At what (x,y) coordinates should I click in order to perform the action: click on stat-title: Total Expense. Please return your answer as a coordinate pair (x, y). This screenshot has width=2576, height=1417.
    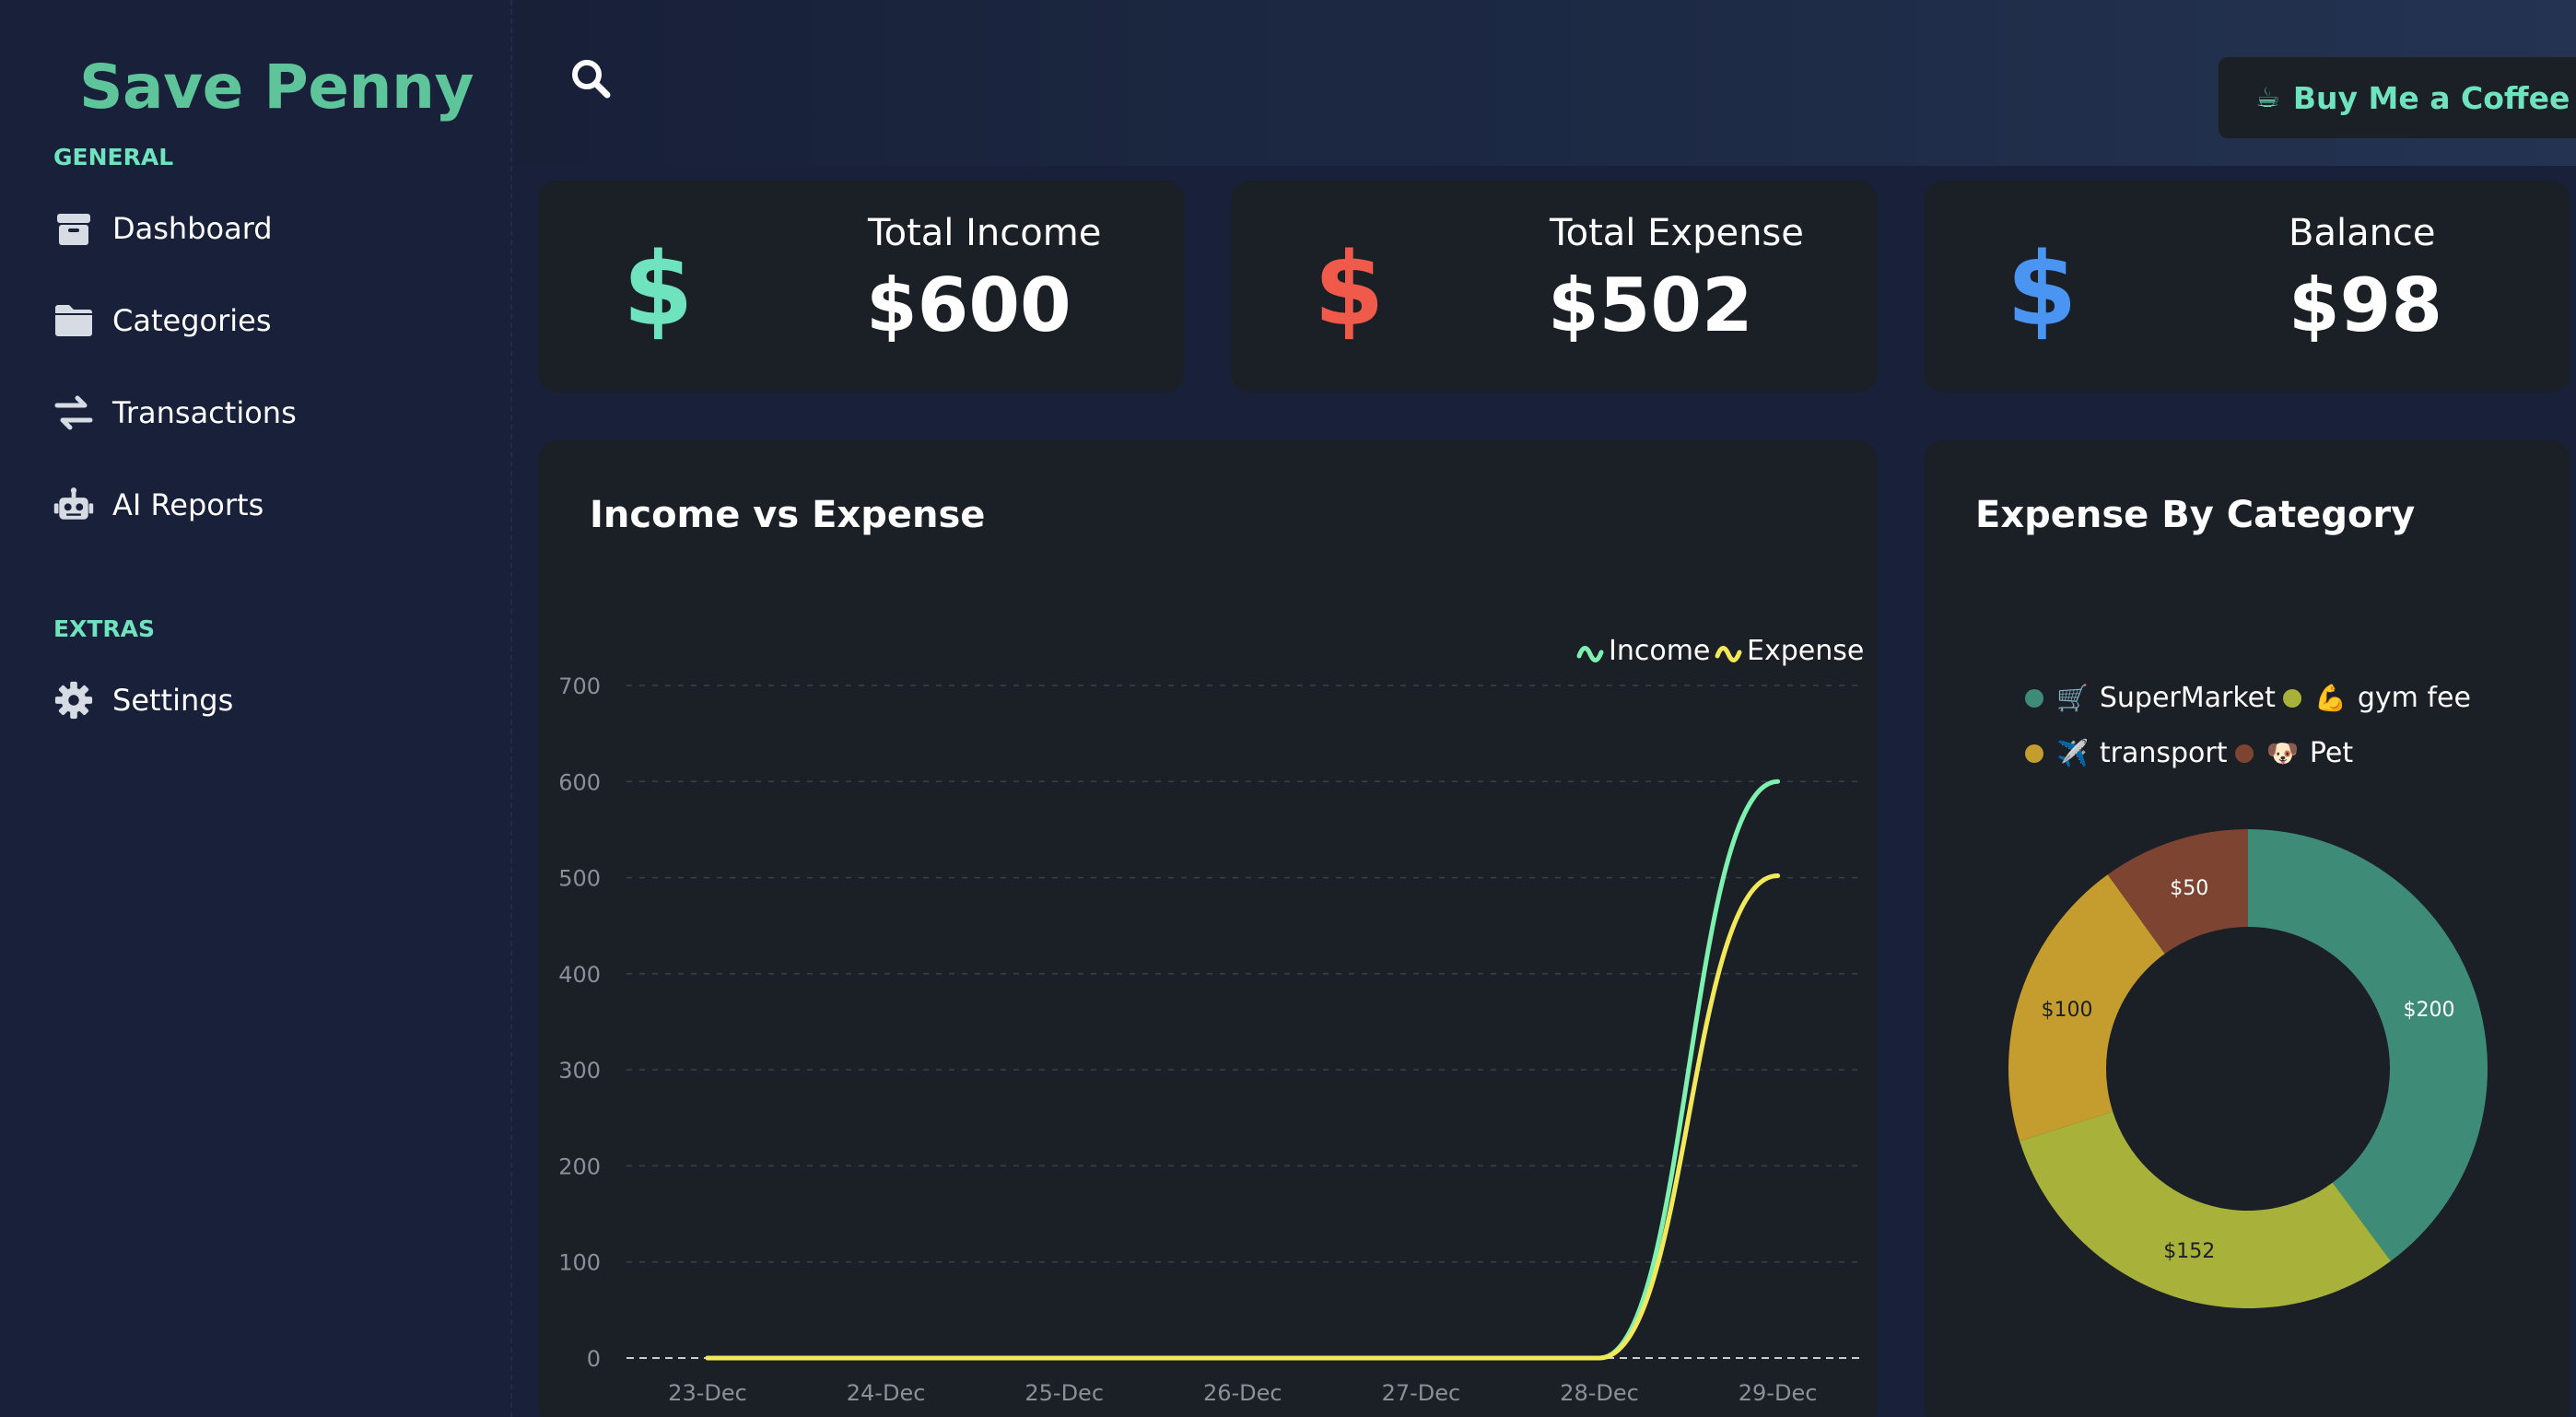
    Looking at the image, I should click on (1677, 233).